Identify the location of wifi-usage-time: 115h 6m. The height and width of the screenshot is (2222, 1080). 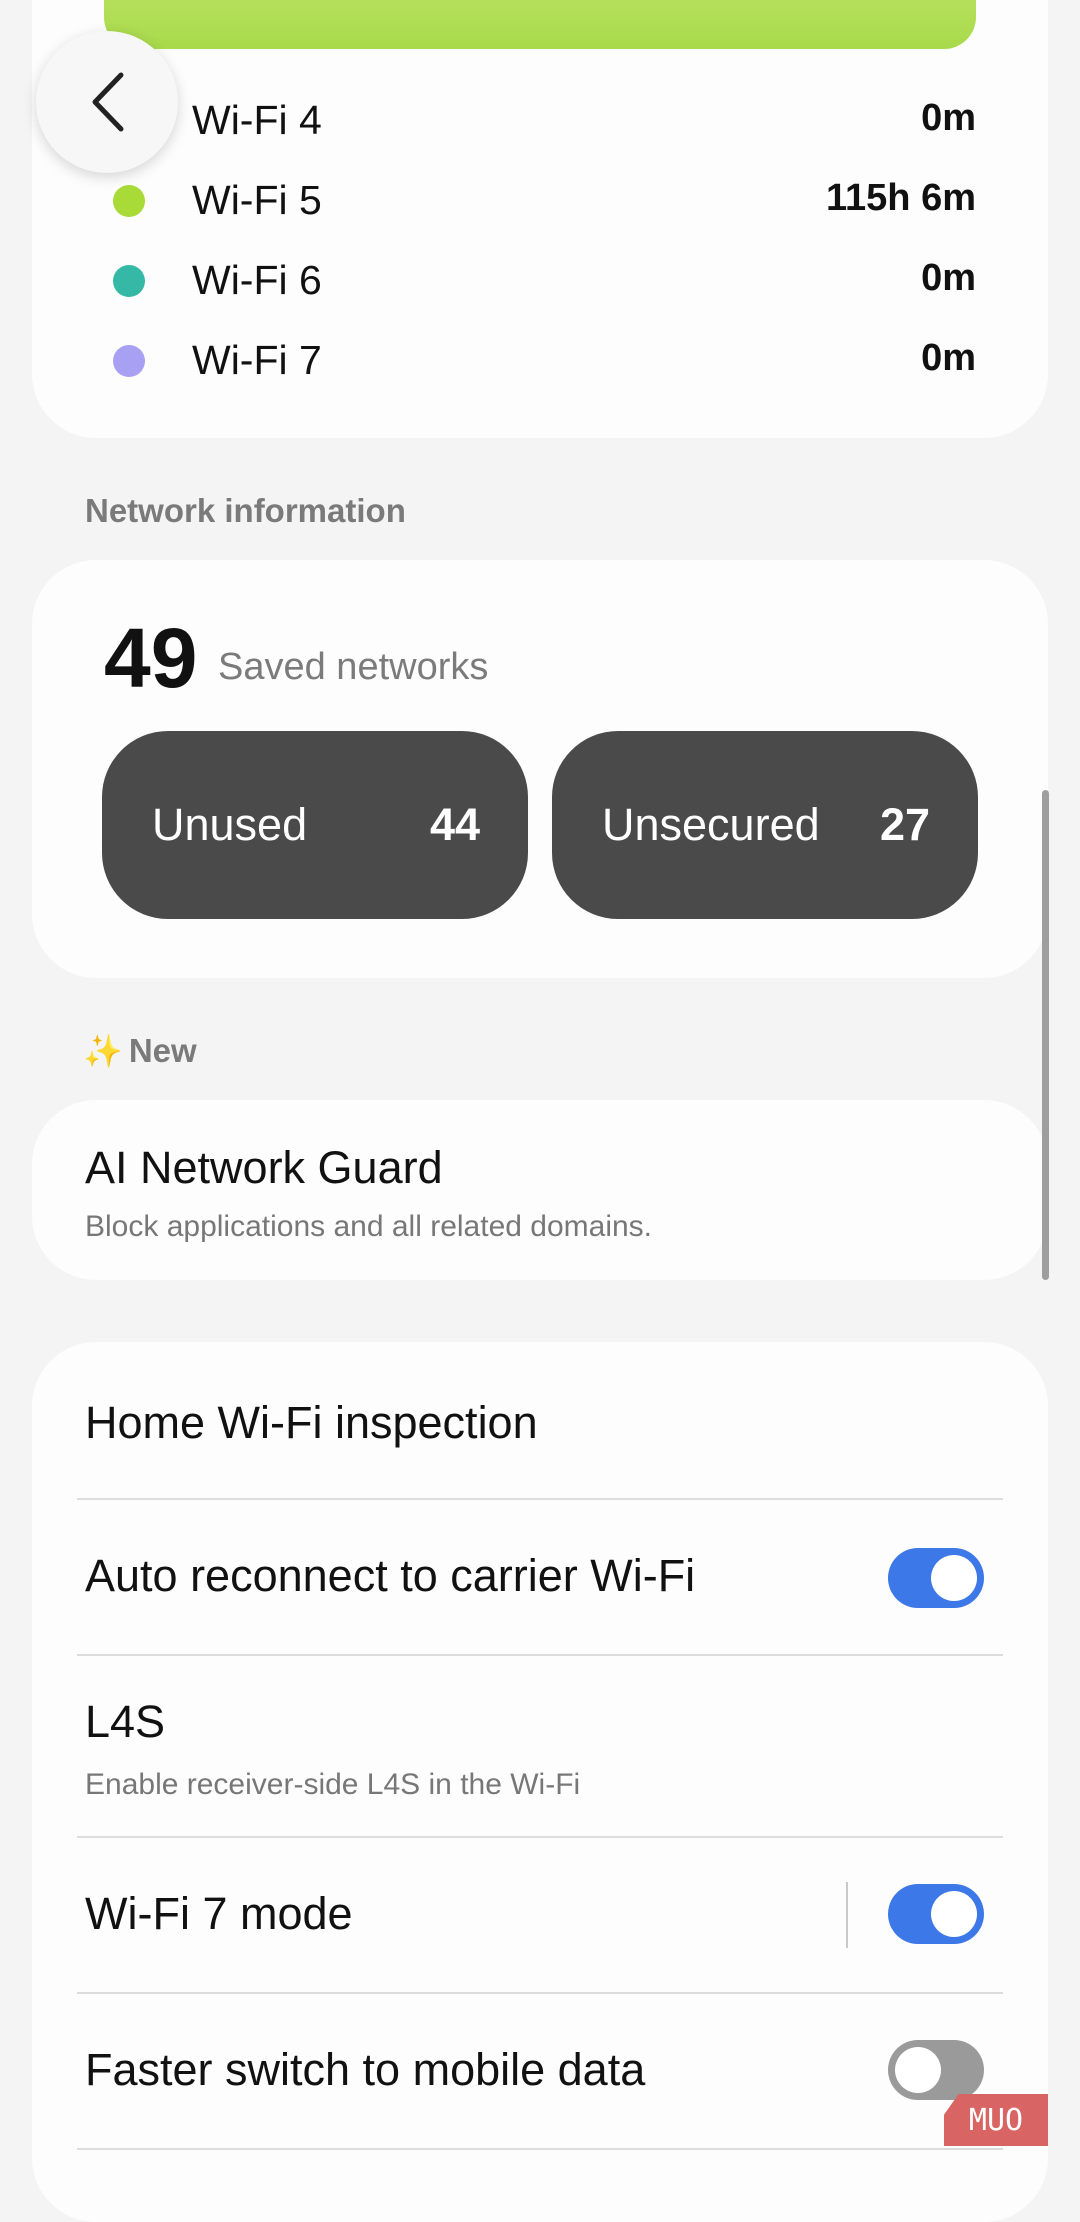
(901, 198).